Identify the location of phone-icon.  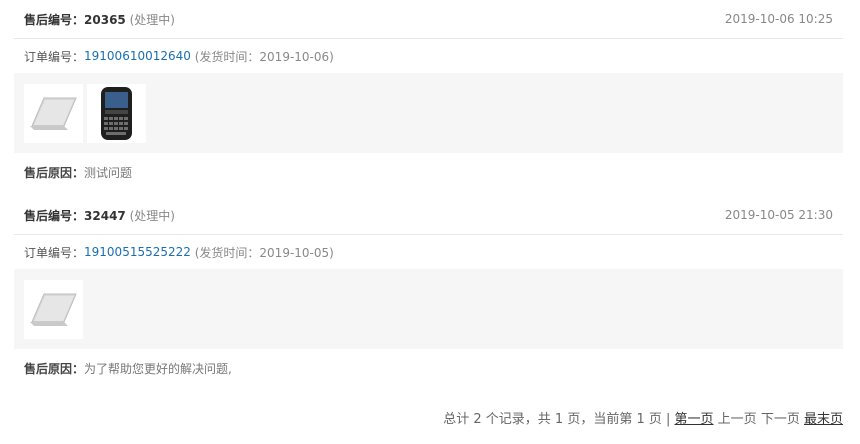
(116, 113).